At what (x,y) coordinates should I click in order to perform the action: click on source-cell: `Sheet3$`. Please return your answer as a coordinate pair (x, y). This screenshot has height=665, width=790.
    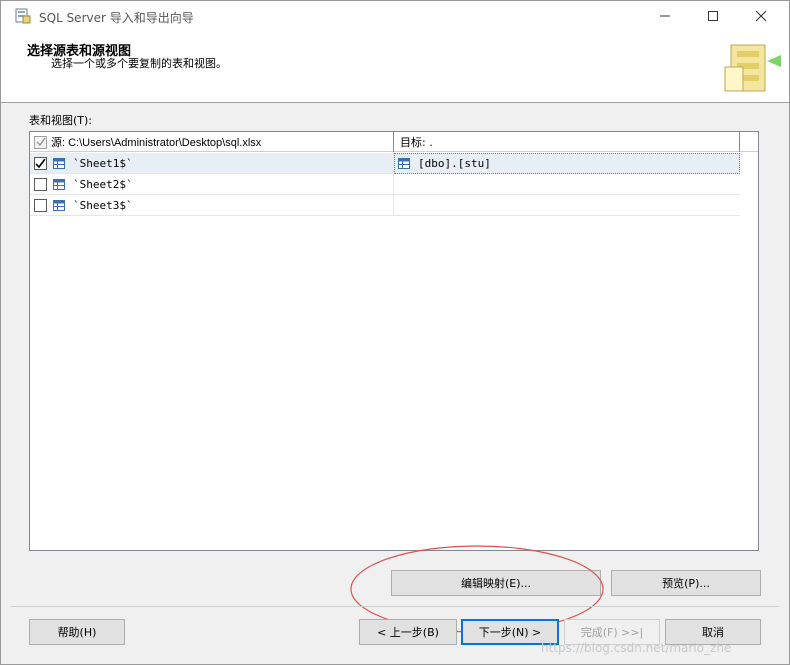
    Looking at the image, I should click on (212, 205).